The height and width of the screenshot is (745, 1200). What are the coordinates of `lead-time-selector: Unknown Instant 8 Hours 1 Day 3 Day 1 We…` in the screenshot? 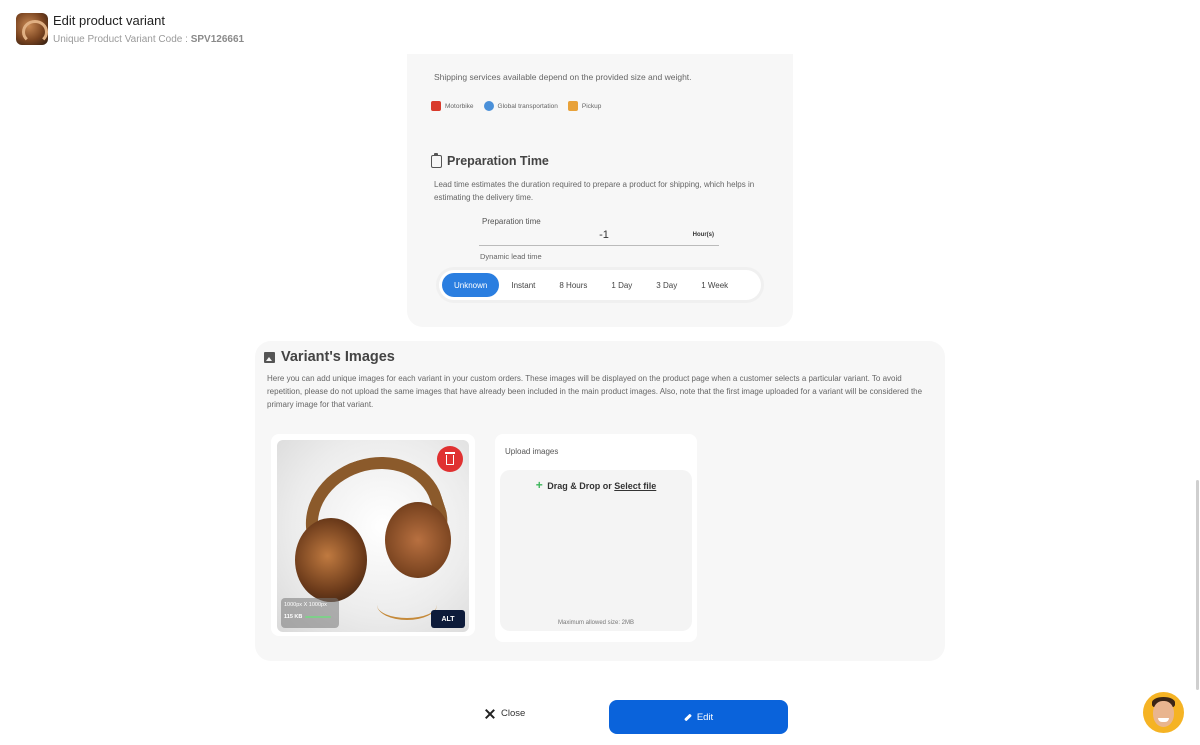 It's located at (600, 285).